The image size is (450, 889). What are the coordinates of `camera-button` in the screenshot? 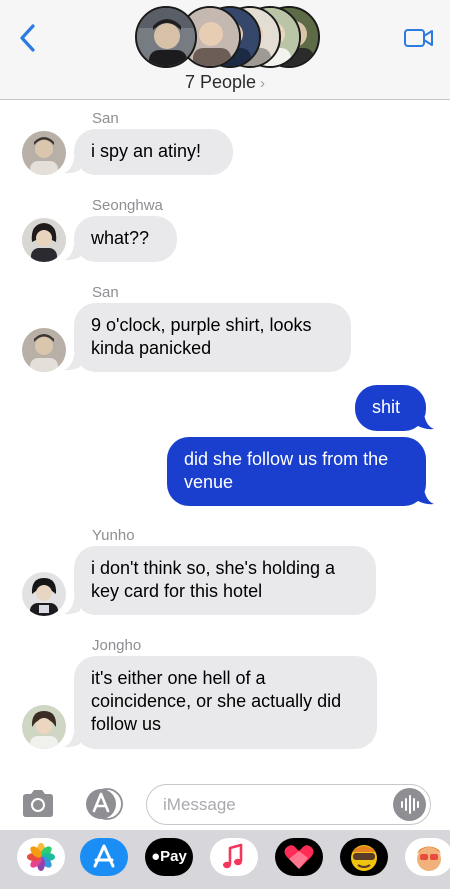 It's located at (38, 804).